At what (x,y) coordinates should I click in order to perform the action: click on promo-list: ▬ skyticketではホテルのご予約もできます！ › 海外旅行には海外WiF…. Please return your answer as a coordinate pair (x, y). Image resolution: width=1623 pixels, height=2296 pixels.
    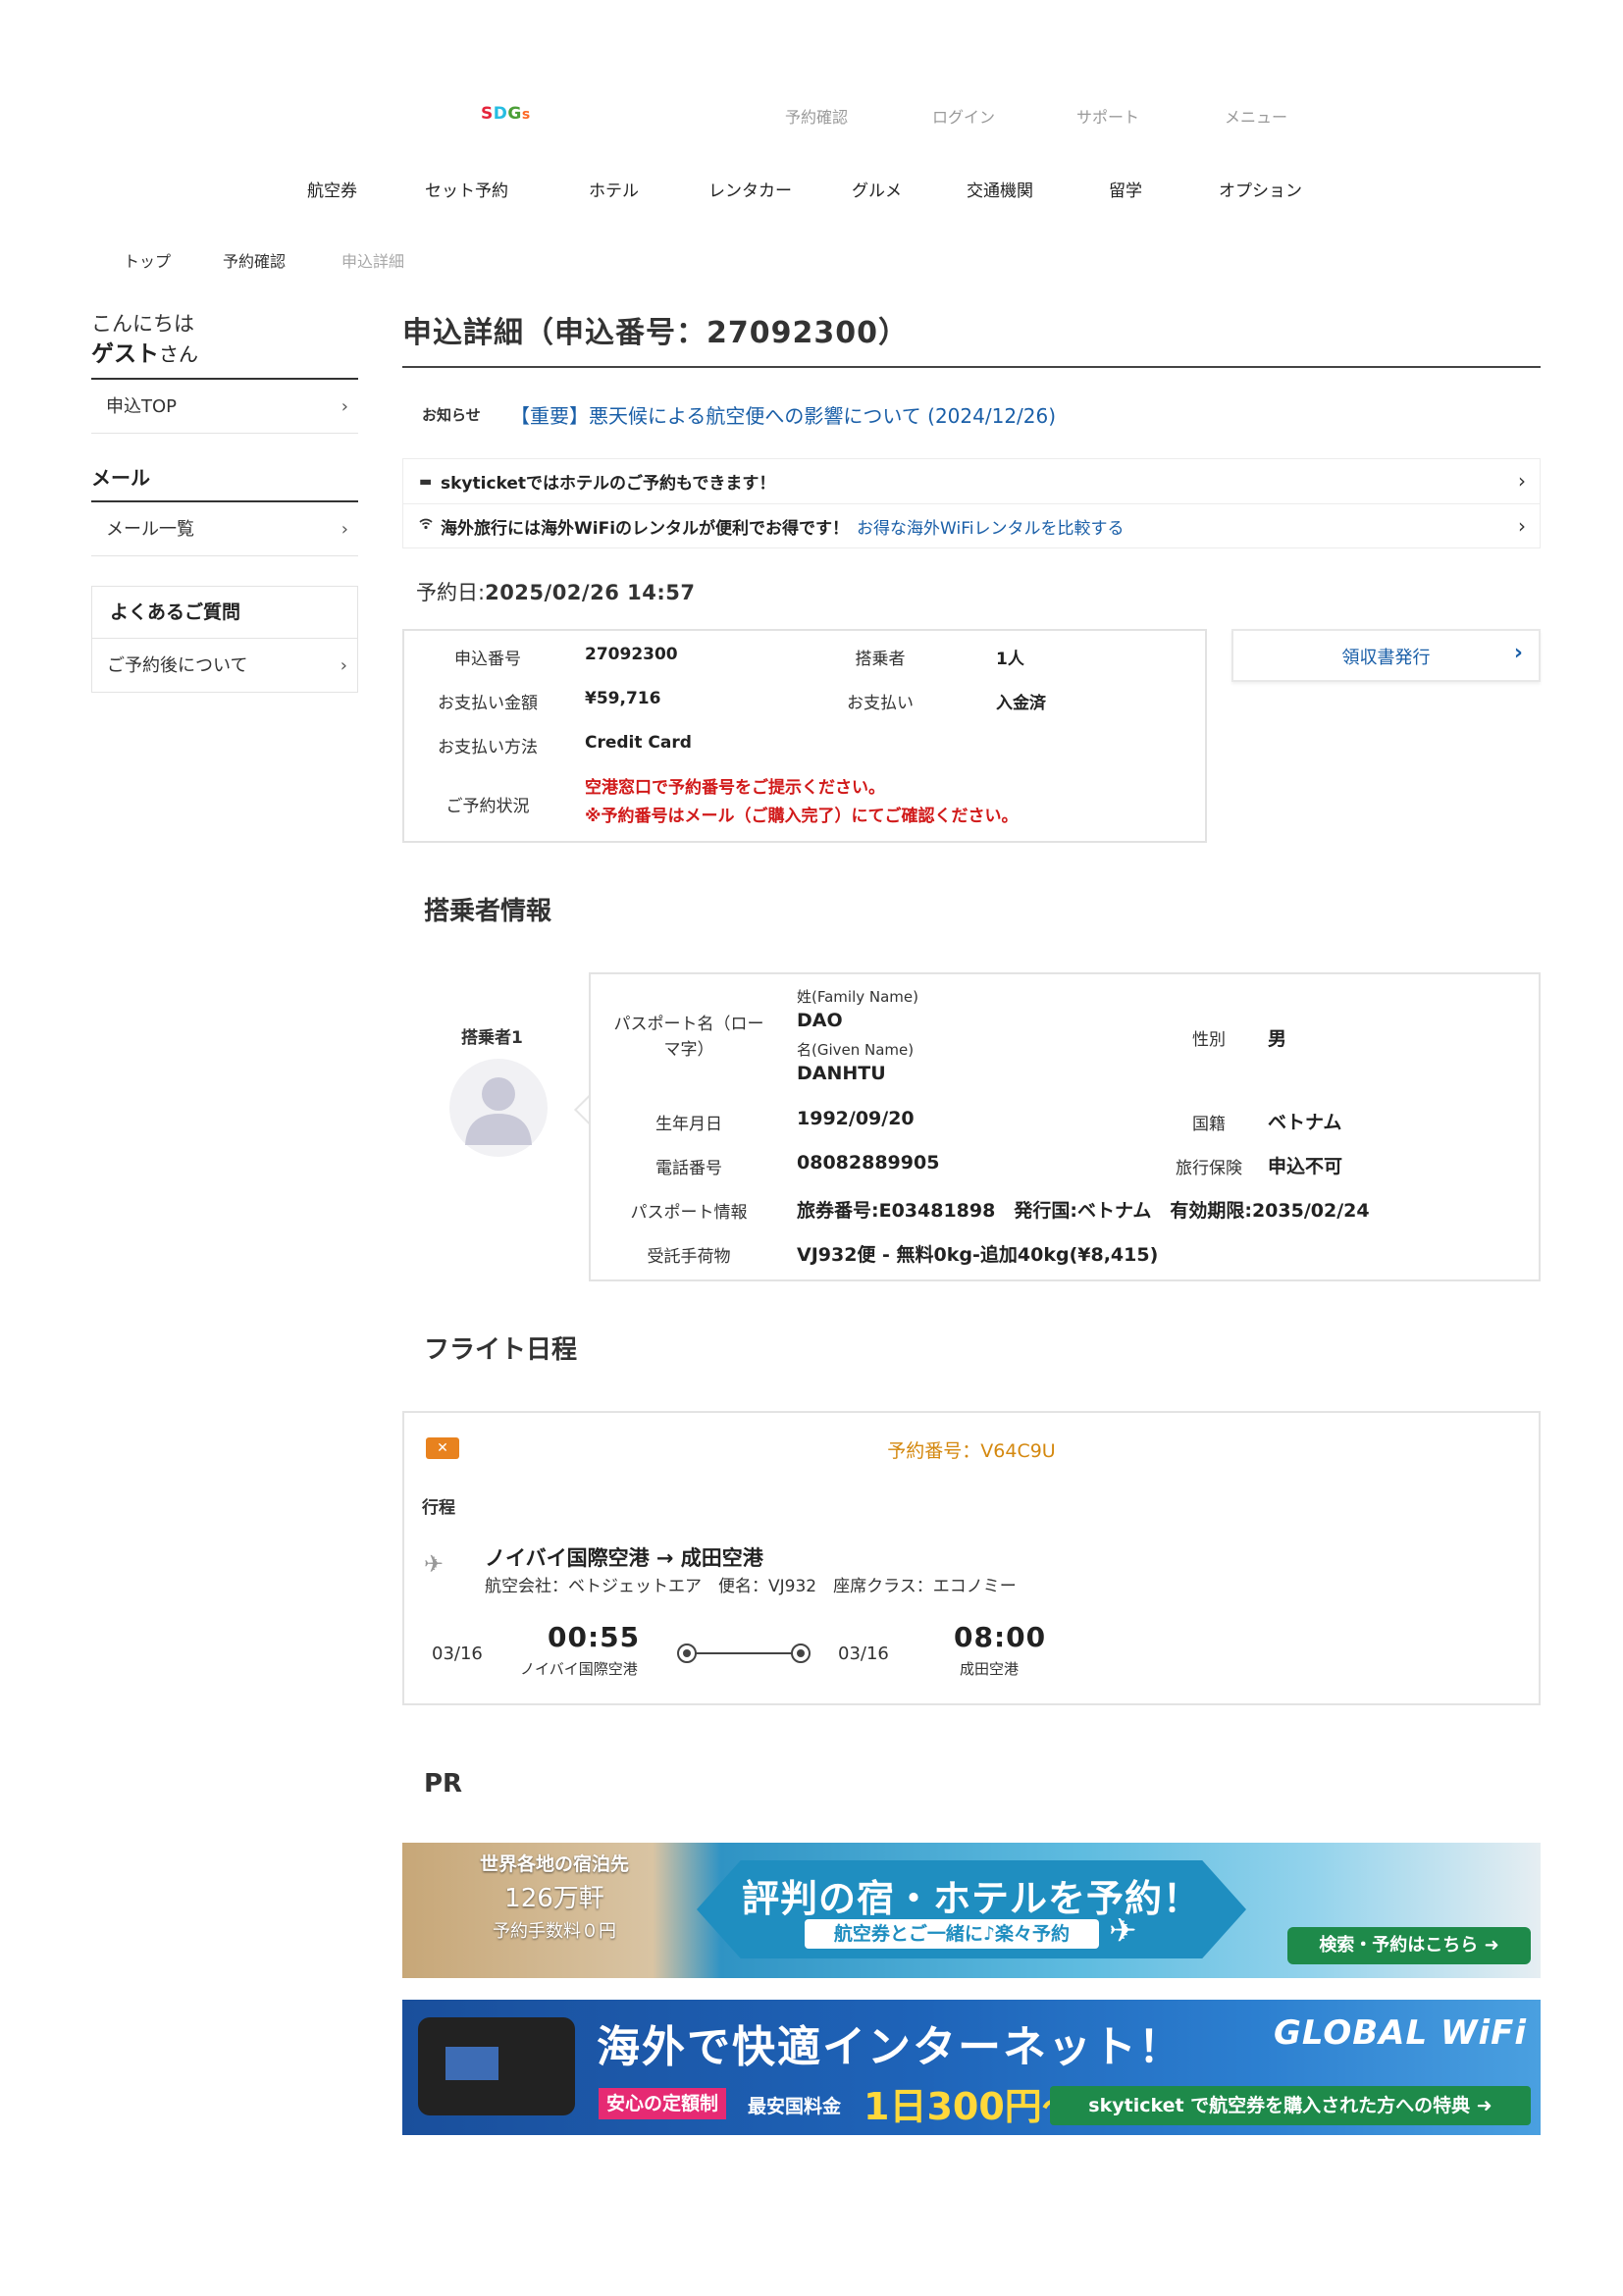
    Looking at the image, I should click on (971, 503).